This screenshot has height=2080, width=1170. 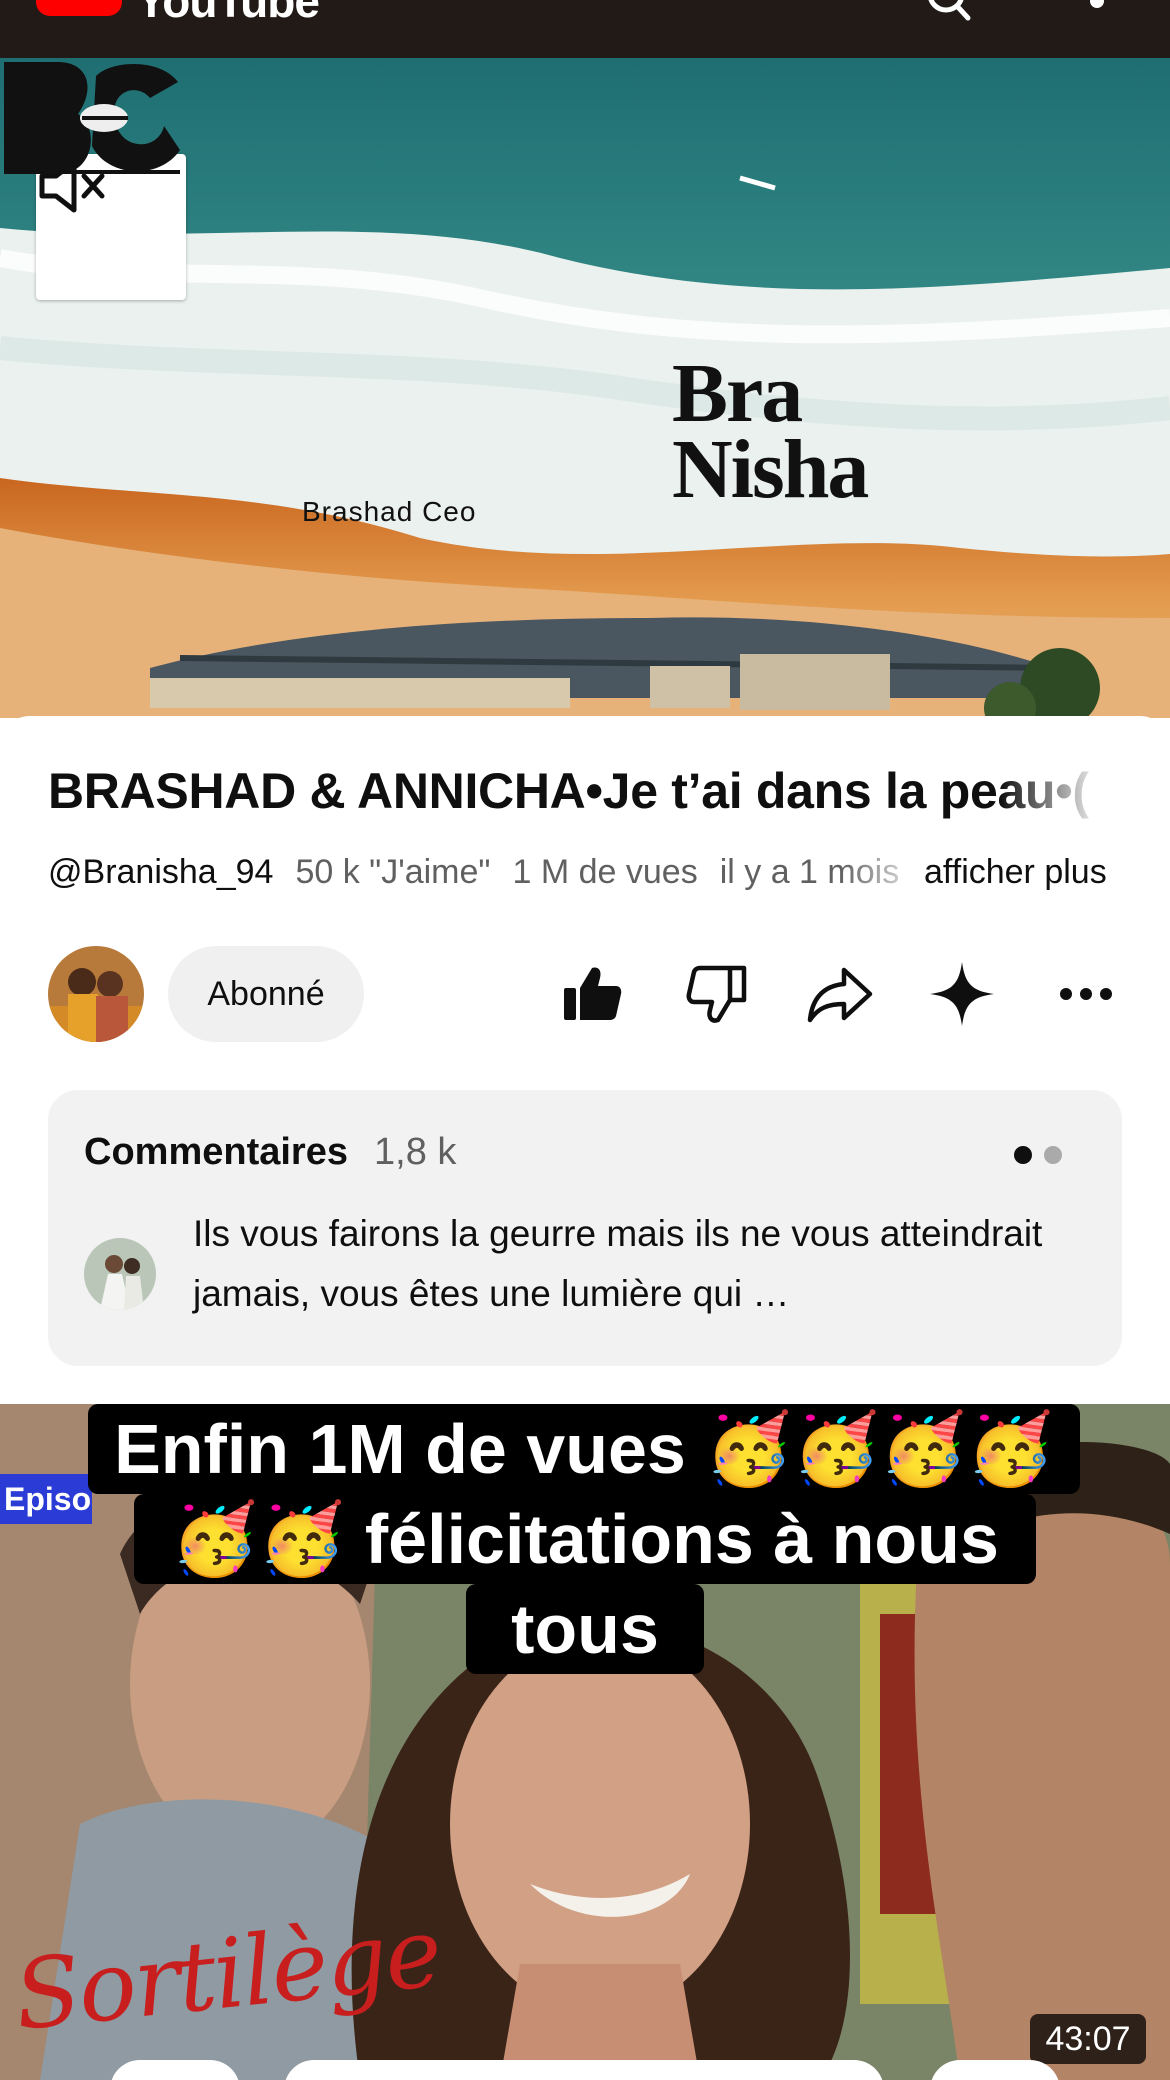 I want to click on subscribed-button: Abonné, so click(x=266, y=994).